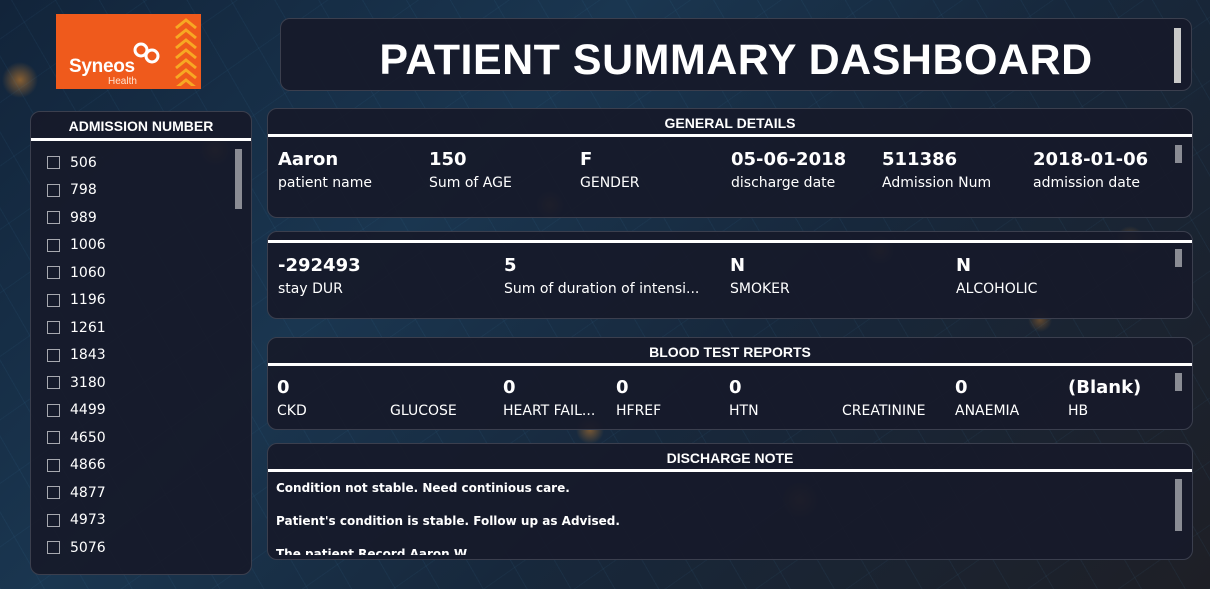 Image resolution: width=1210 pixels, height=589 pixels. What do you see at coordinates (1105, 387) in the screenshot?
I see `card-value: (Blank)` at bounding box center [1105, 387].